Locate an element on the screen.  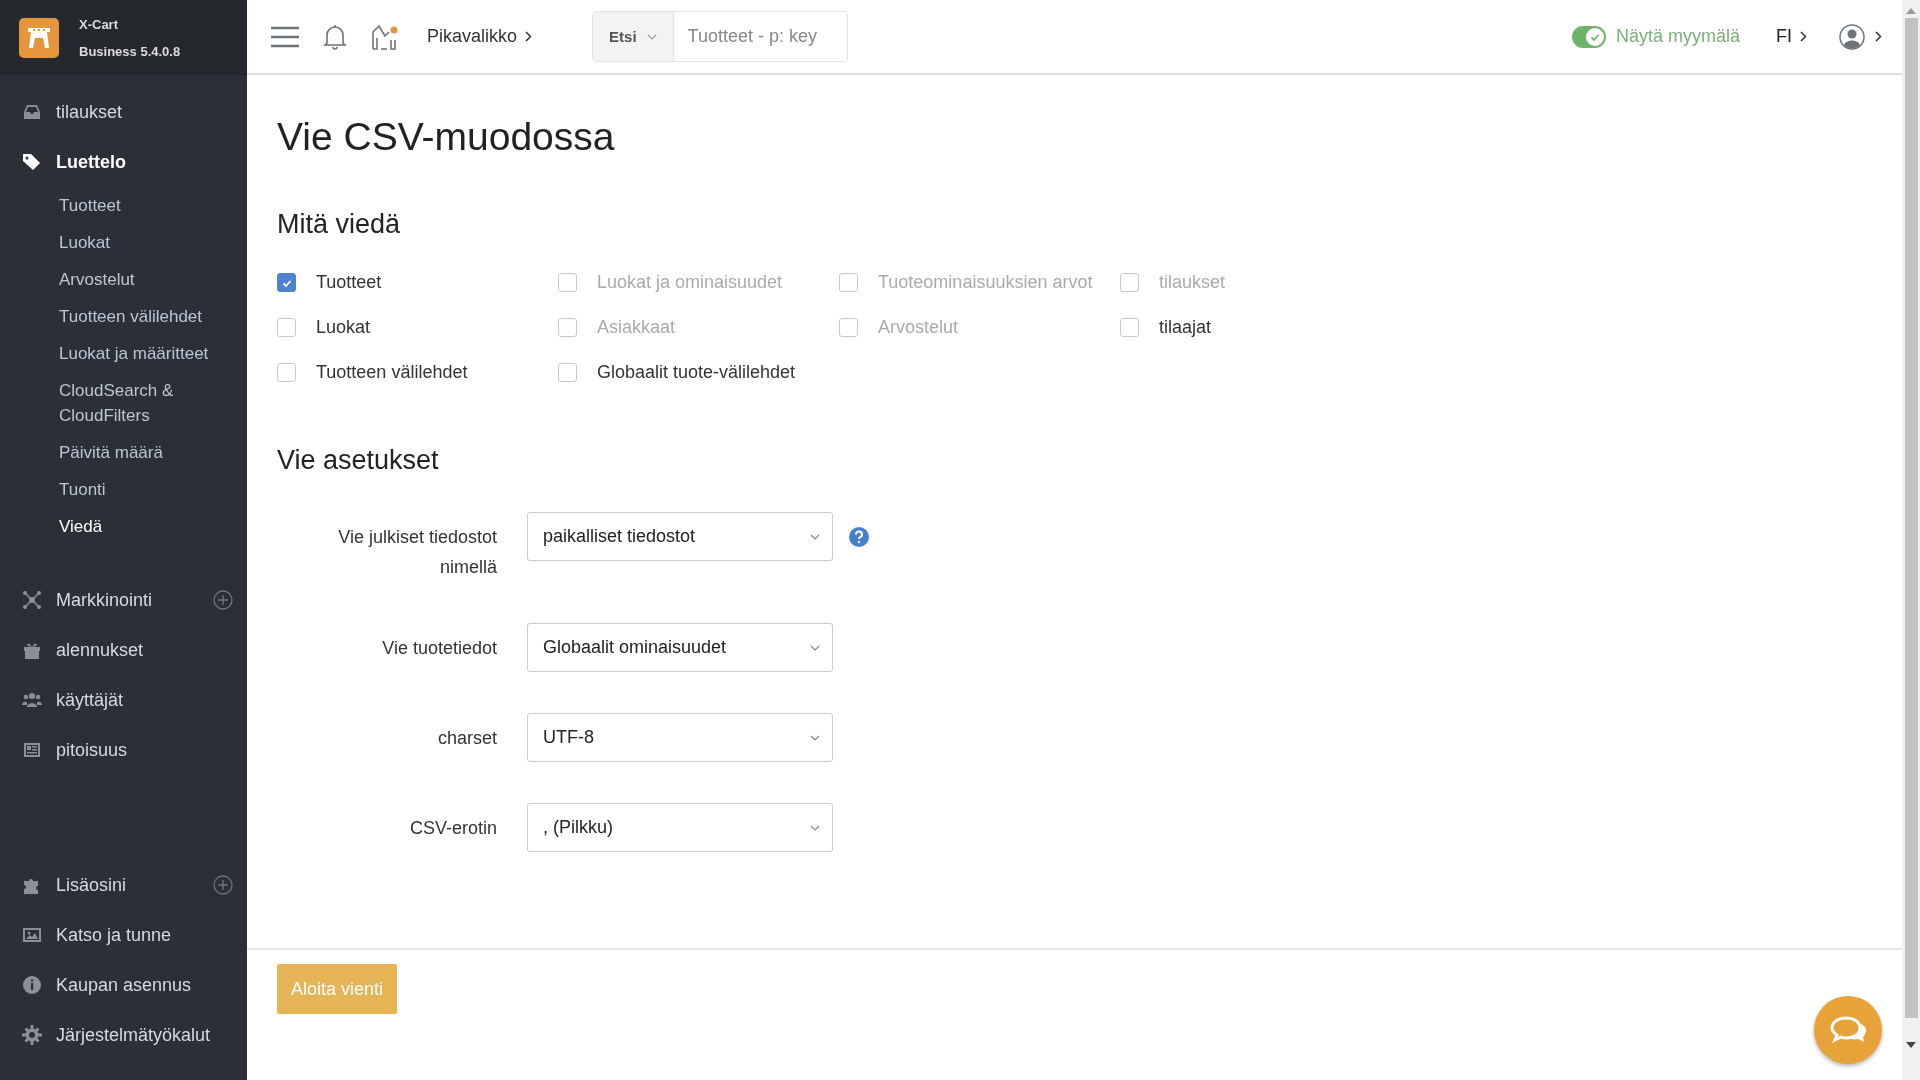
sidebar-subitem: Päivitä määrä is located at coordinates (123, 452).